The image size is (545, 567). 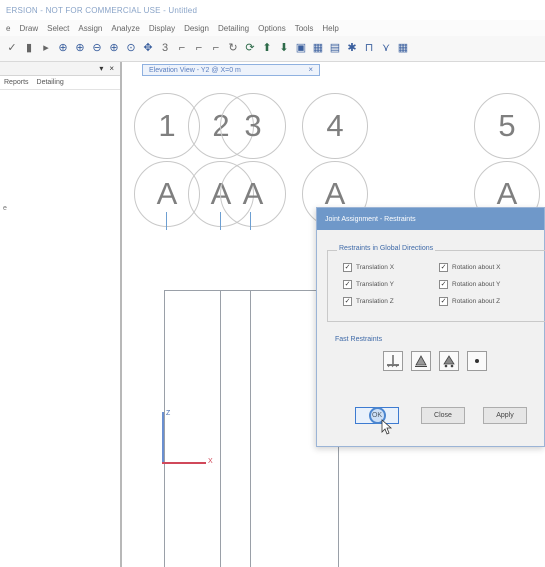 I want to click on brace-icon: ▦, so click(x=403, y=48).